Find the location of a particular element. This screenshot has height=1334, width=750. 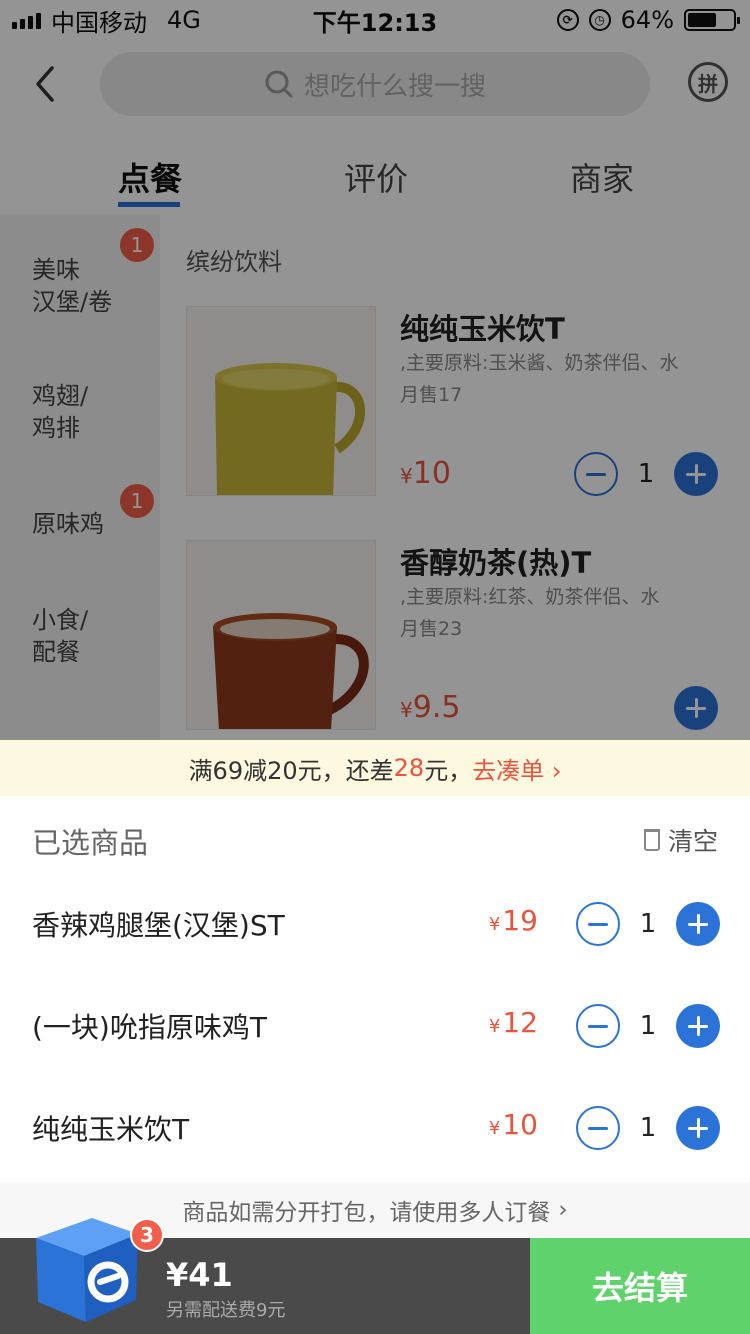

cart-item-name: 纯纯玉米饮T is located at coordinates (111, 1129).